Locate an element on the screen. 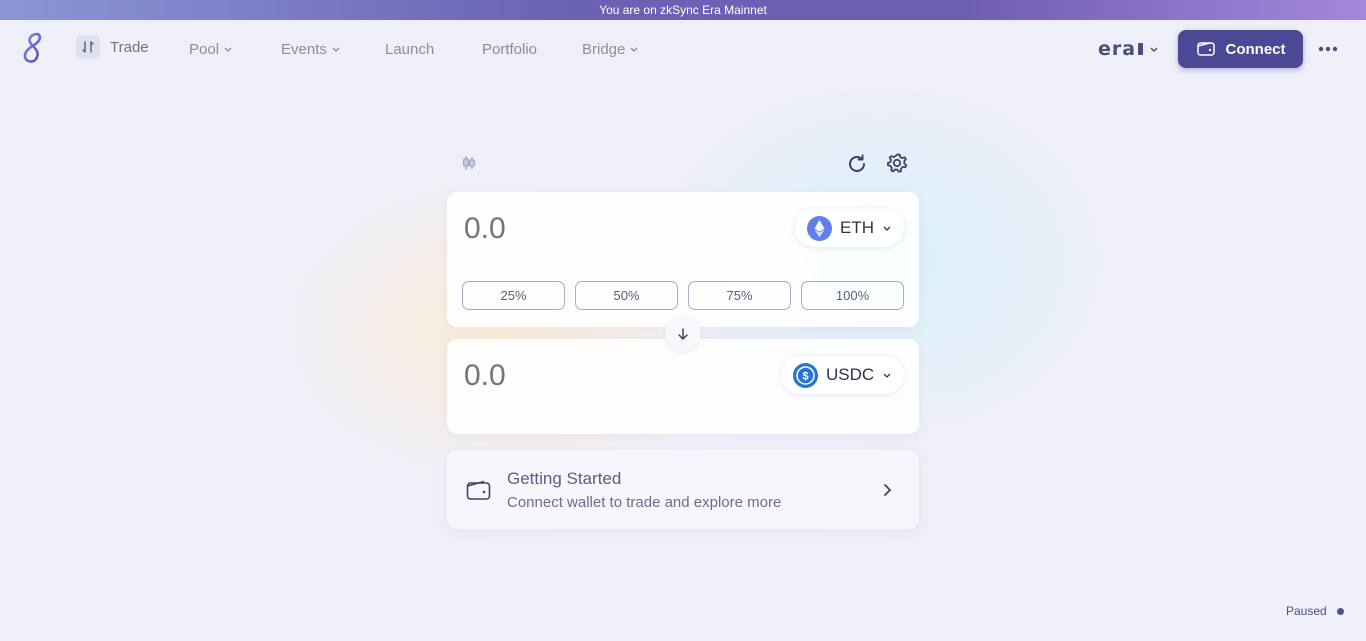 The width and height of the screenshot is (1366, 641). swap-direction-button is located at coordinates (683, 334).